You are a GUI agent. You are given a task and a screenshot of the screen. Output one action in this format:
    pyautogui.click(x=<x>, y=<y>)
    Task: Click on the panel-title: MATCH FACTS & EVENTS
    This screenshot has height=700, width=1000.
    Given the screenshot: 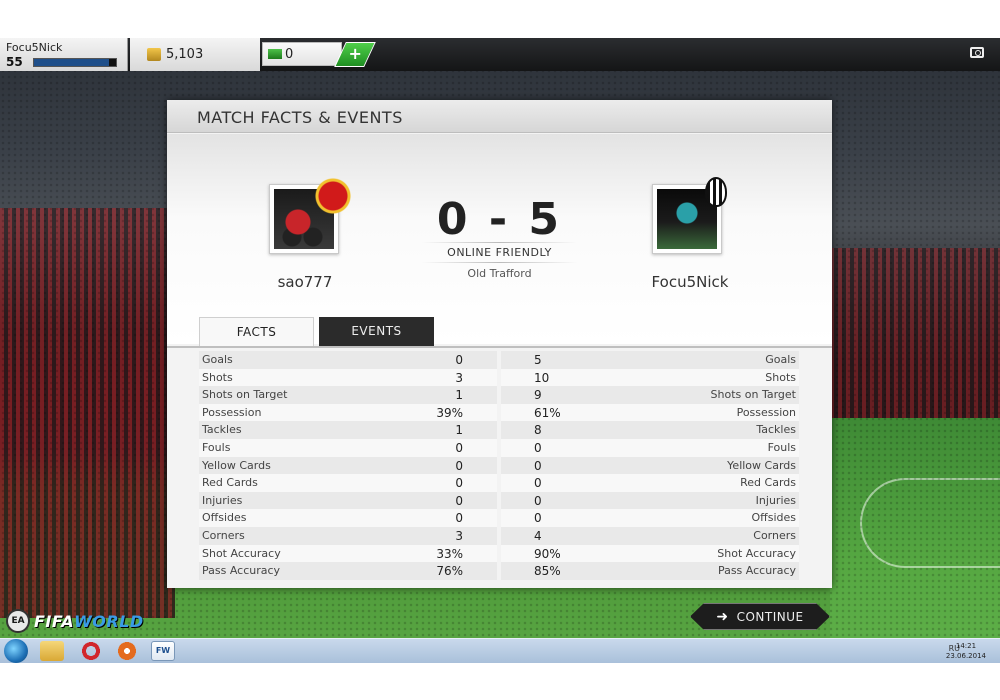 What is the action you would take?
    pyautogui.click(x=300, y=117)
    